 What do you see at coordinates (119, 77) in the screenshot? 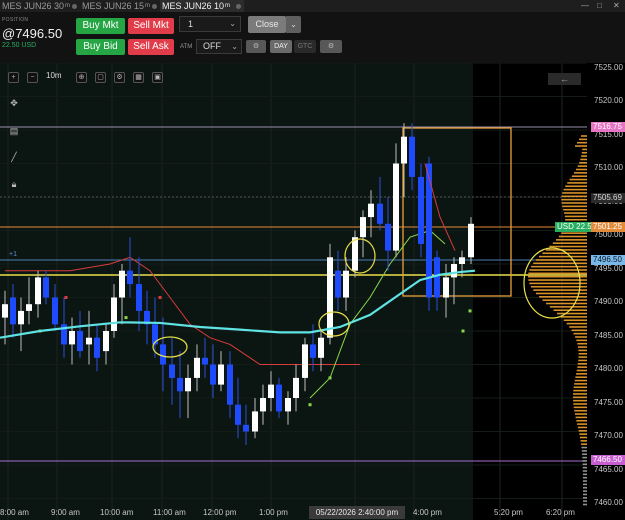
I see `settings-icon: ⚙` at bounding box center [119, 77].